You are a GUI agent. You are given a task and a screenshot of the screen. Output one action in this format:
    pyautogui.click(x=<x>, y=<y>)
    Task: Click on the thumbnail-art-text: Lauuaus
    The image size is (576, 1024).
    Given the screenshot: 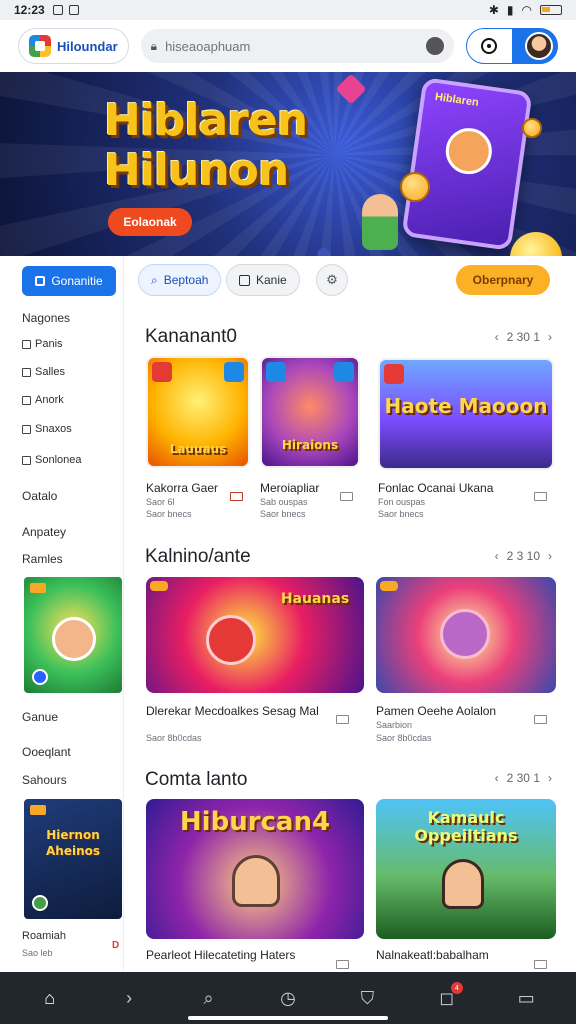 What is the action you would take?
    pyautogui.click(x=198, y=449)
    